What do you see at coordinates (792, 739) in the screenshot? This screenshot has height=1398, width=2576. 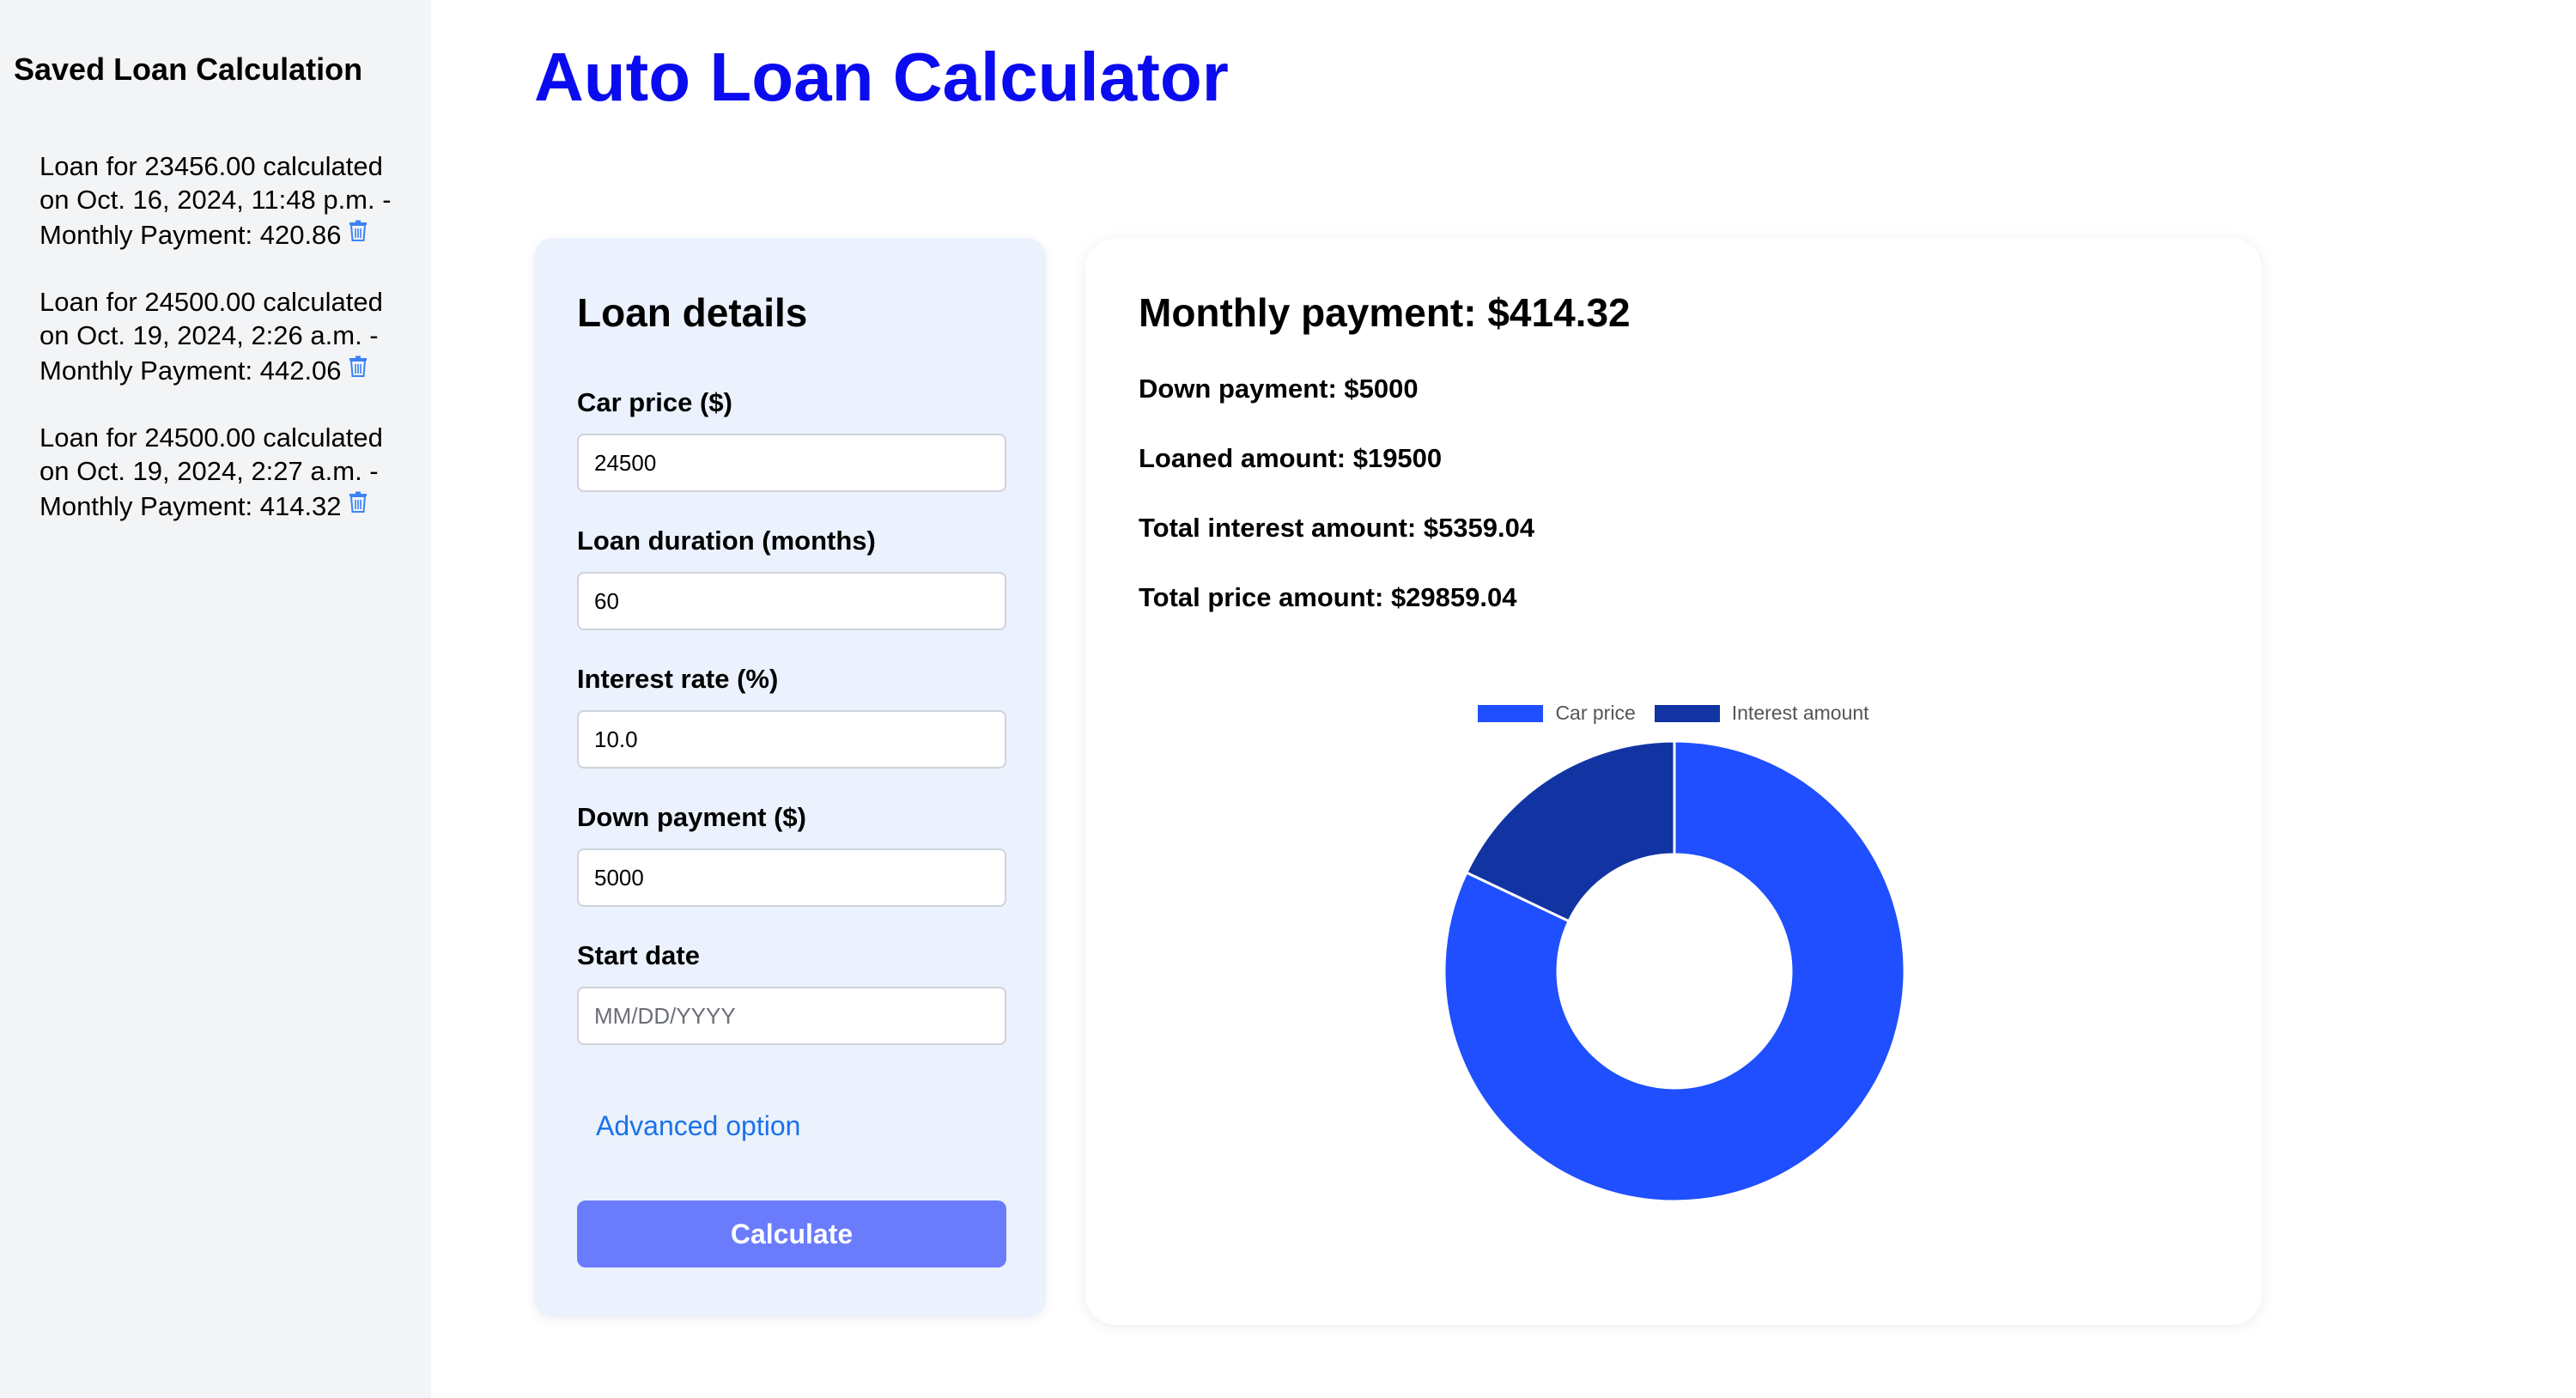 I see `interest-rate-input` at bounding box center [792, 739].